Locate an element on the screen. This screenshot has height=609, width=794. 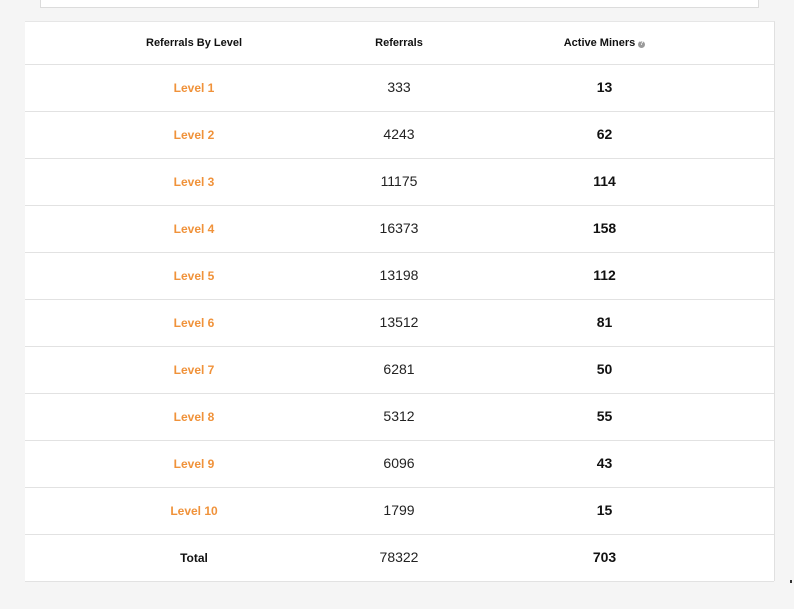
level-link: Level 6 is located at coordinates (194, 323).